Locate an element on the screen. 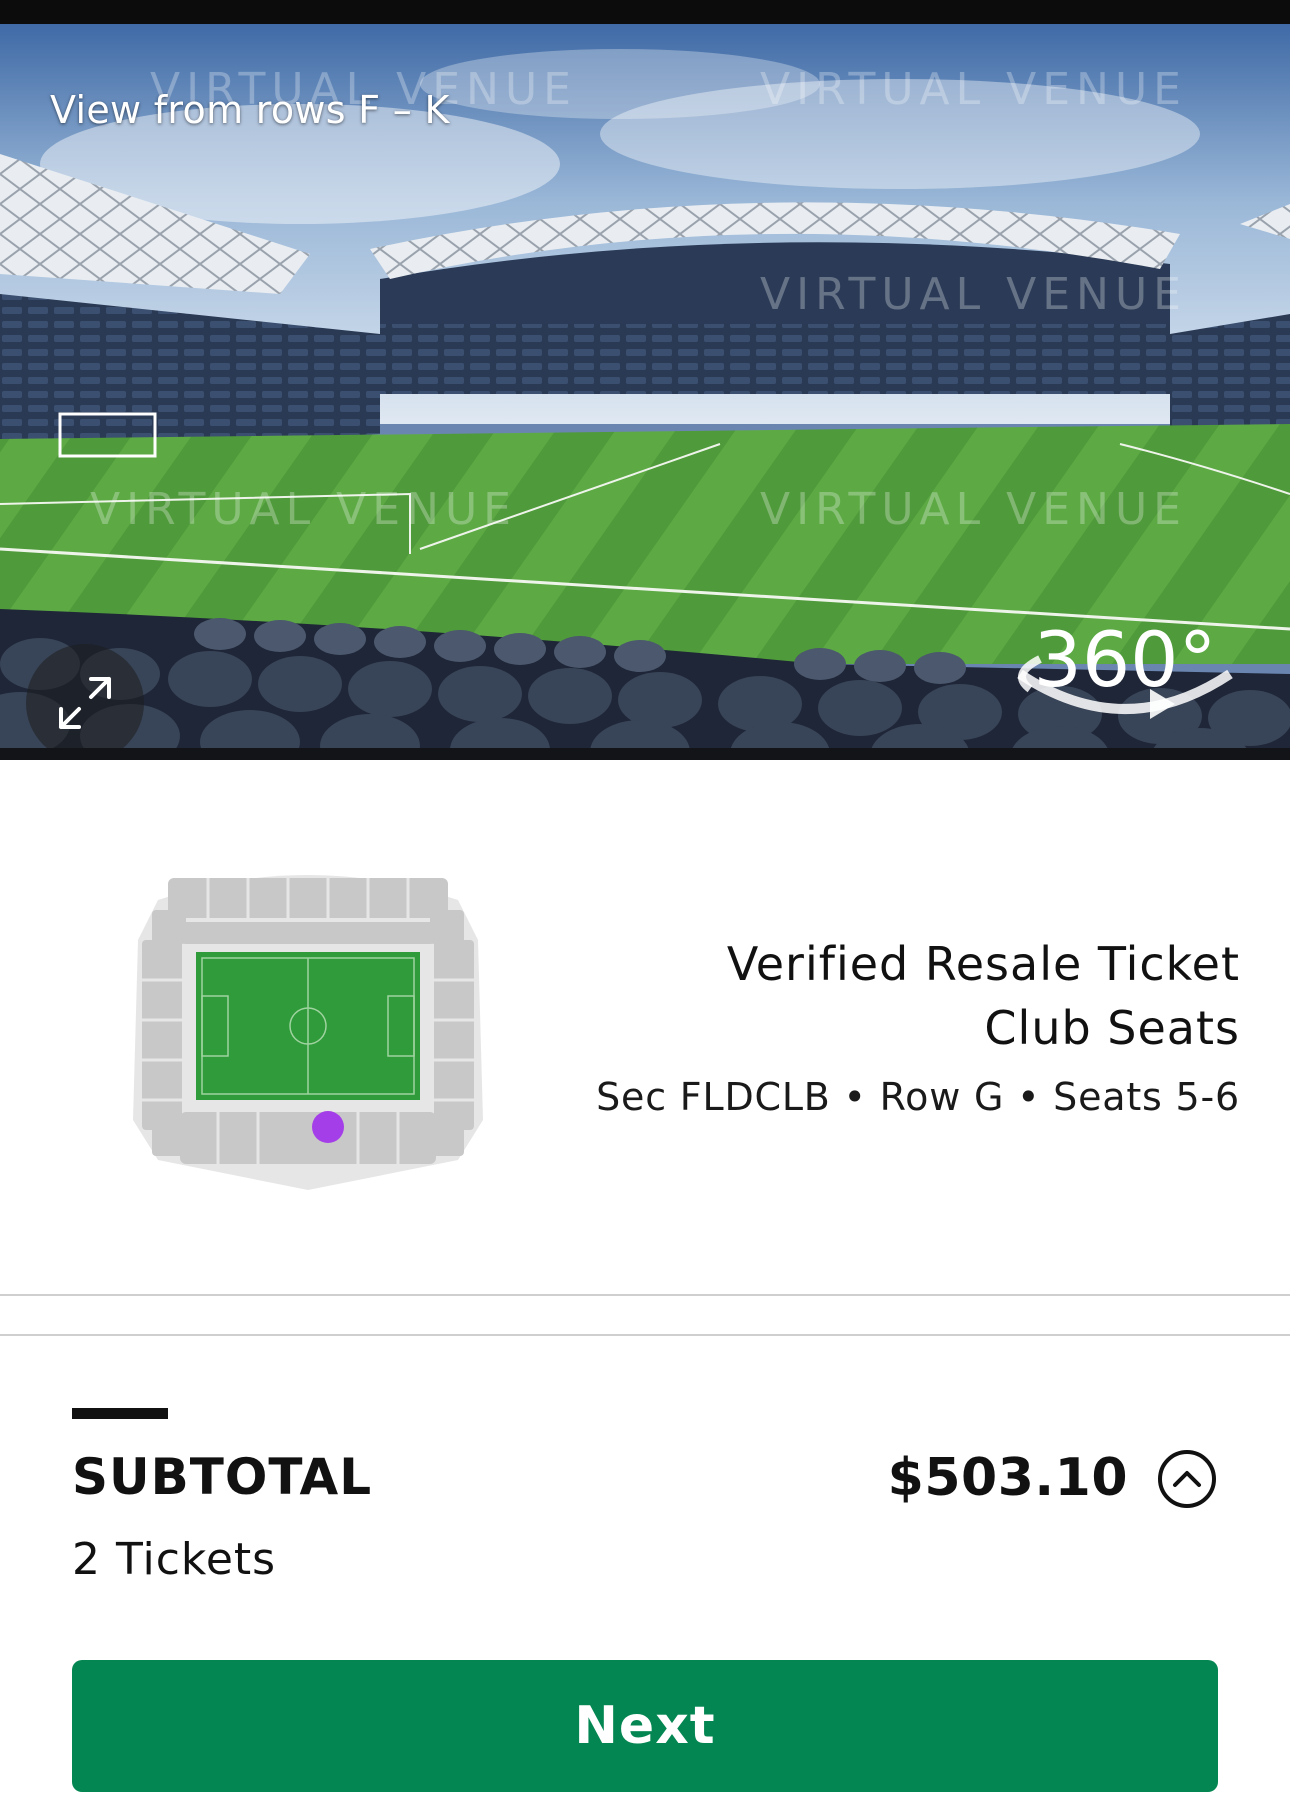  view-360-badge: 360° is located at coordinates (1125, 669).